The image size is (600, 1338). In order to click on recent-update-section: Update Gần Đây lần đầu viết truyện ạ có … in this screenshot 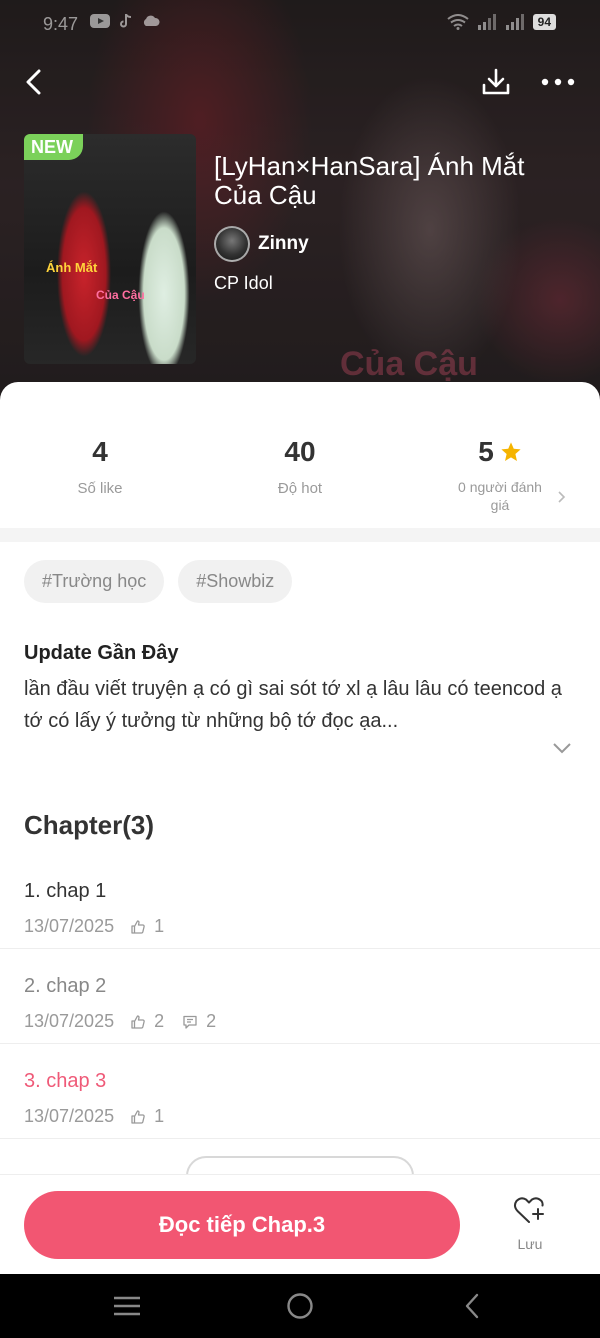, I will do `click(300, 698)`.